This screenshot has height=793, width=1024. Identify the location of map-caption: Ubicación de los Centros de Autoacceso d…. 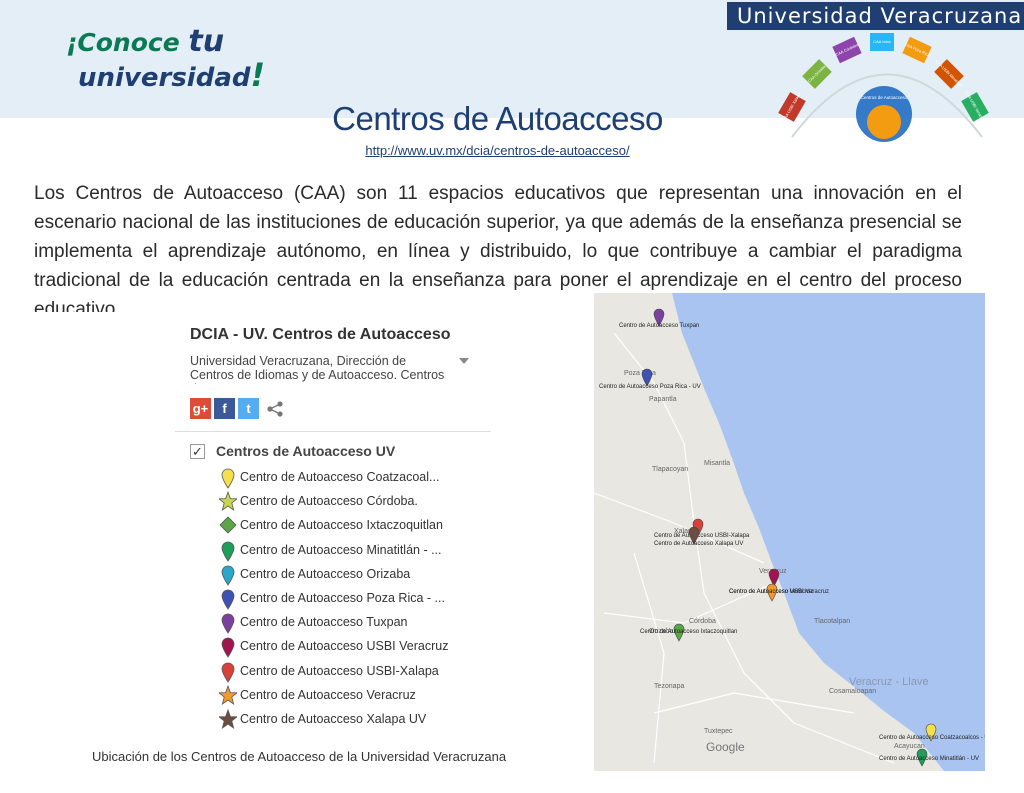
(299, 756).